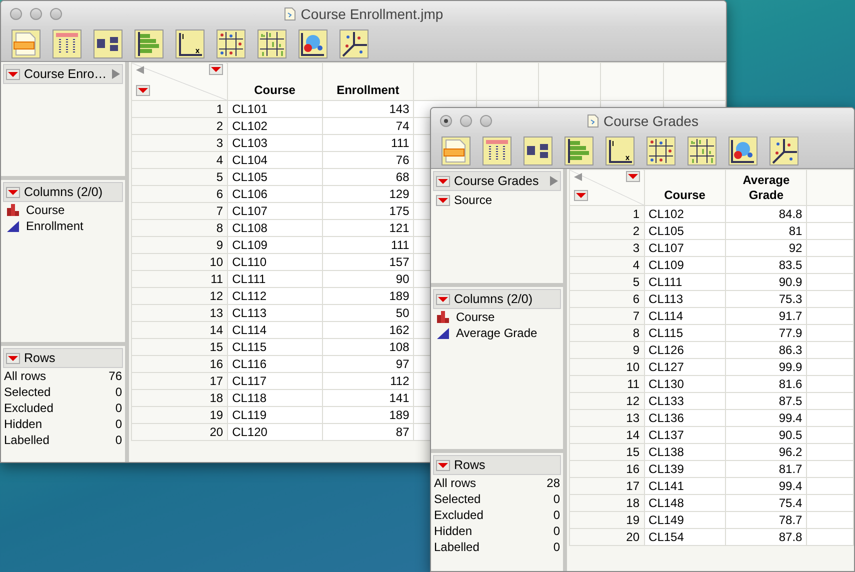  Describe the element at coordinates (27, 392) in the screenshot. I see `row-state-label: Selected` at that location.